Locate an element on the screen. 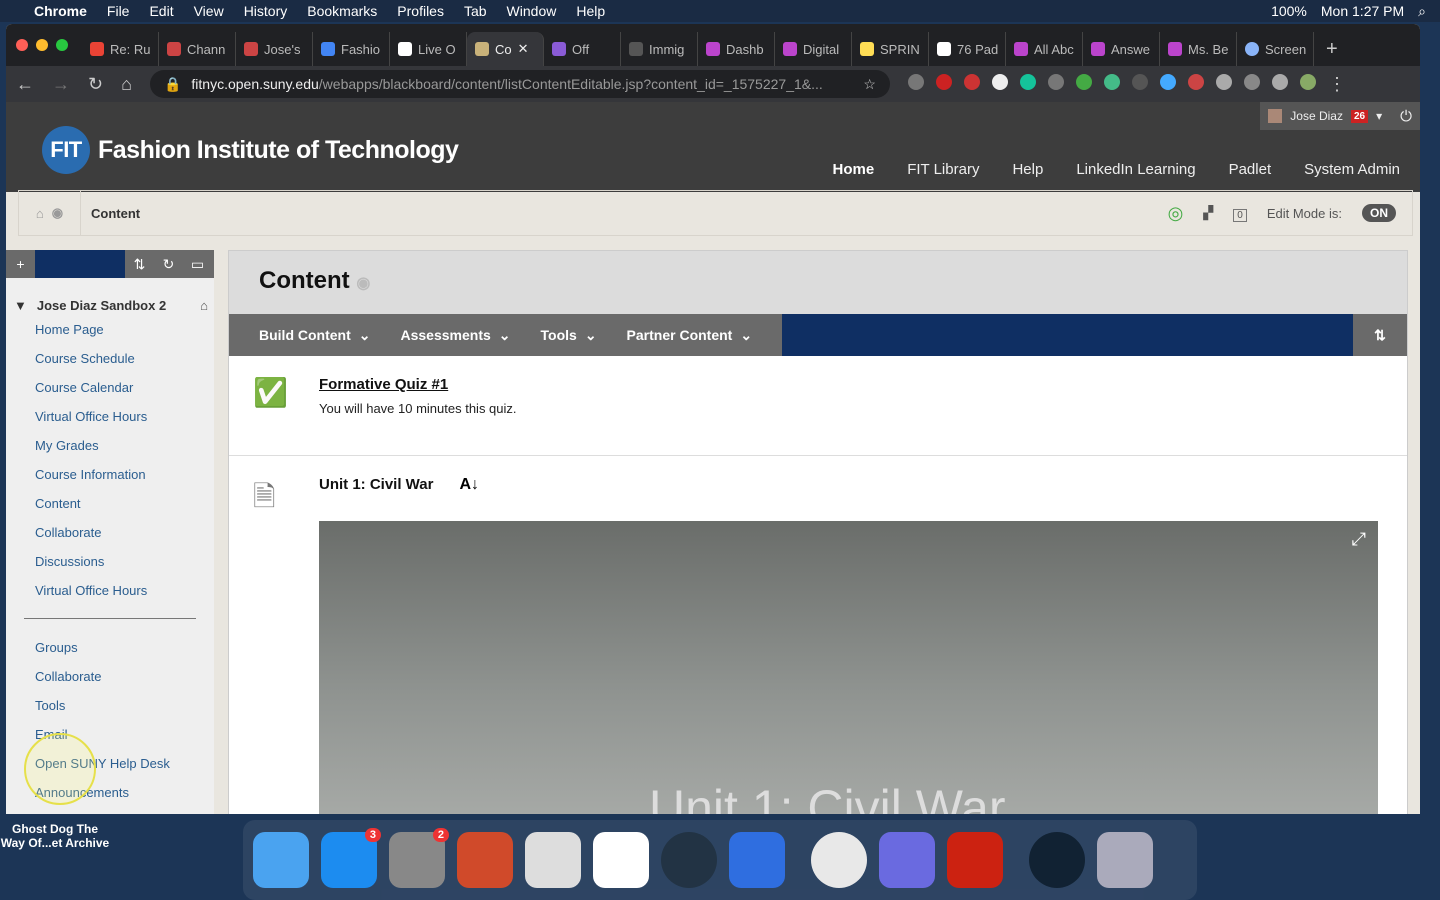 This screenshot has width=1440, height=900. recorder-icon is located at coordinates (1057, 860).